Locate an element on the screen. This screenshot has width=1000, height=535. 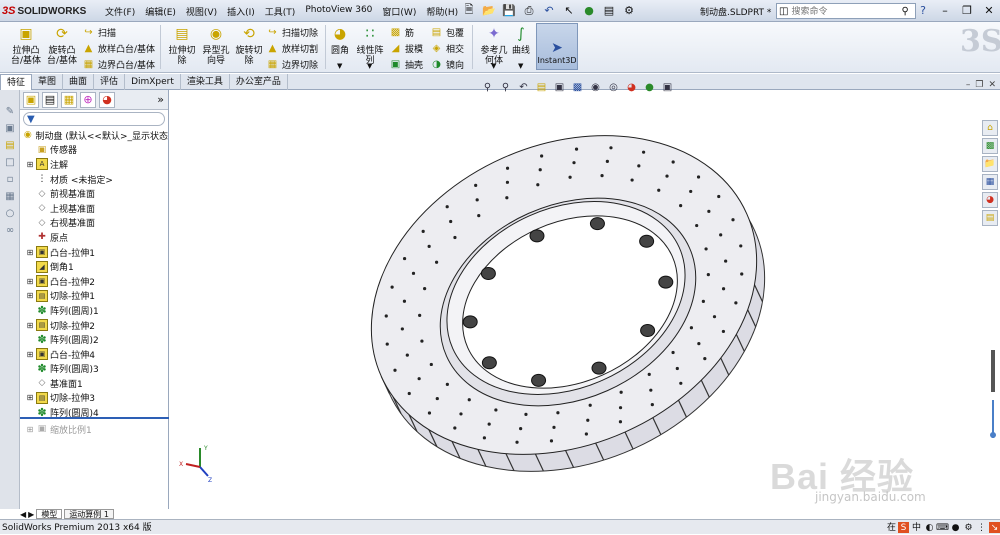
menu-view: 视图(V) is located at coordinates (201, 11).